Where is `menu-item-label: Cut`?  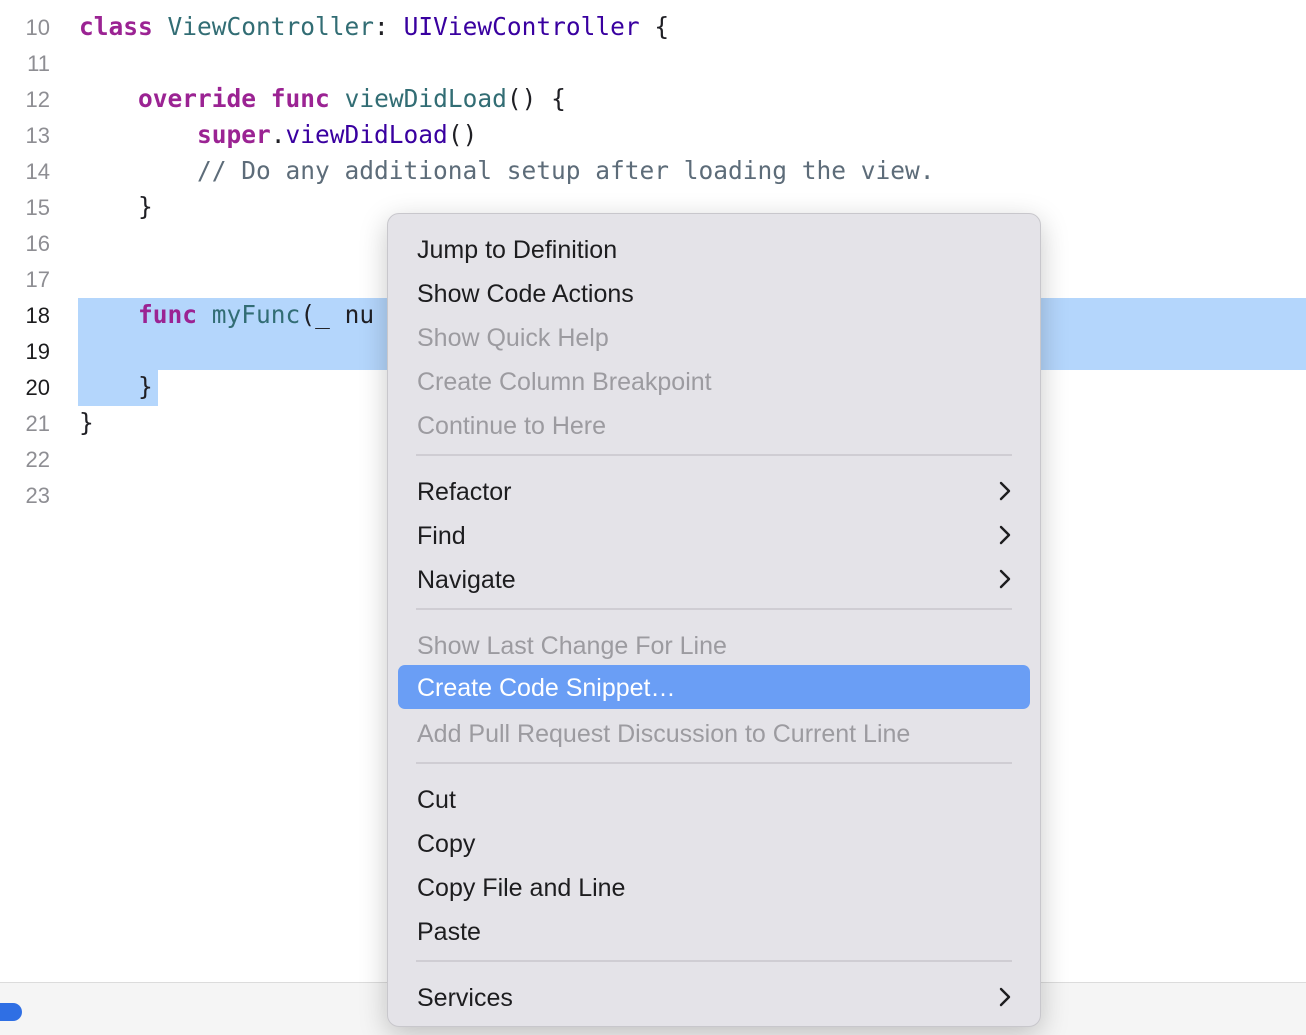 menu-item-label: Cut is located at coordinates (436, 800).